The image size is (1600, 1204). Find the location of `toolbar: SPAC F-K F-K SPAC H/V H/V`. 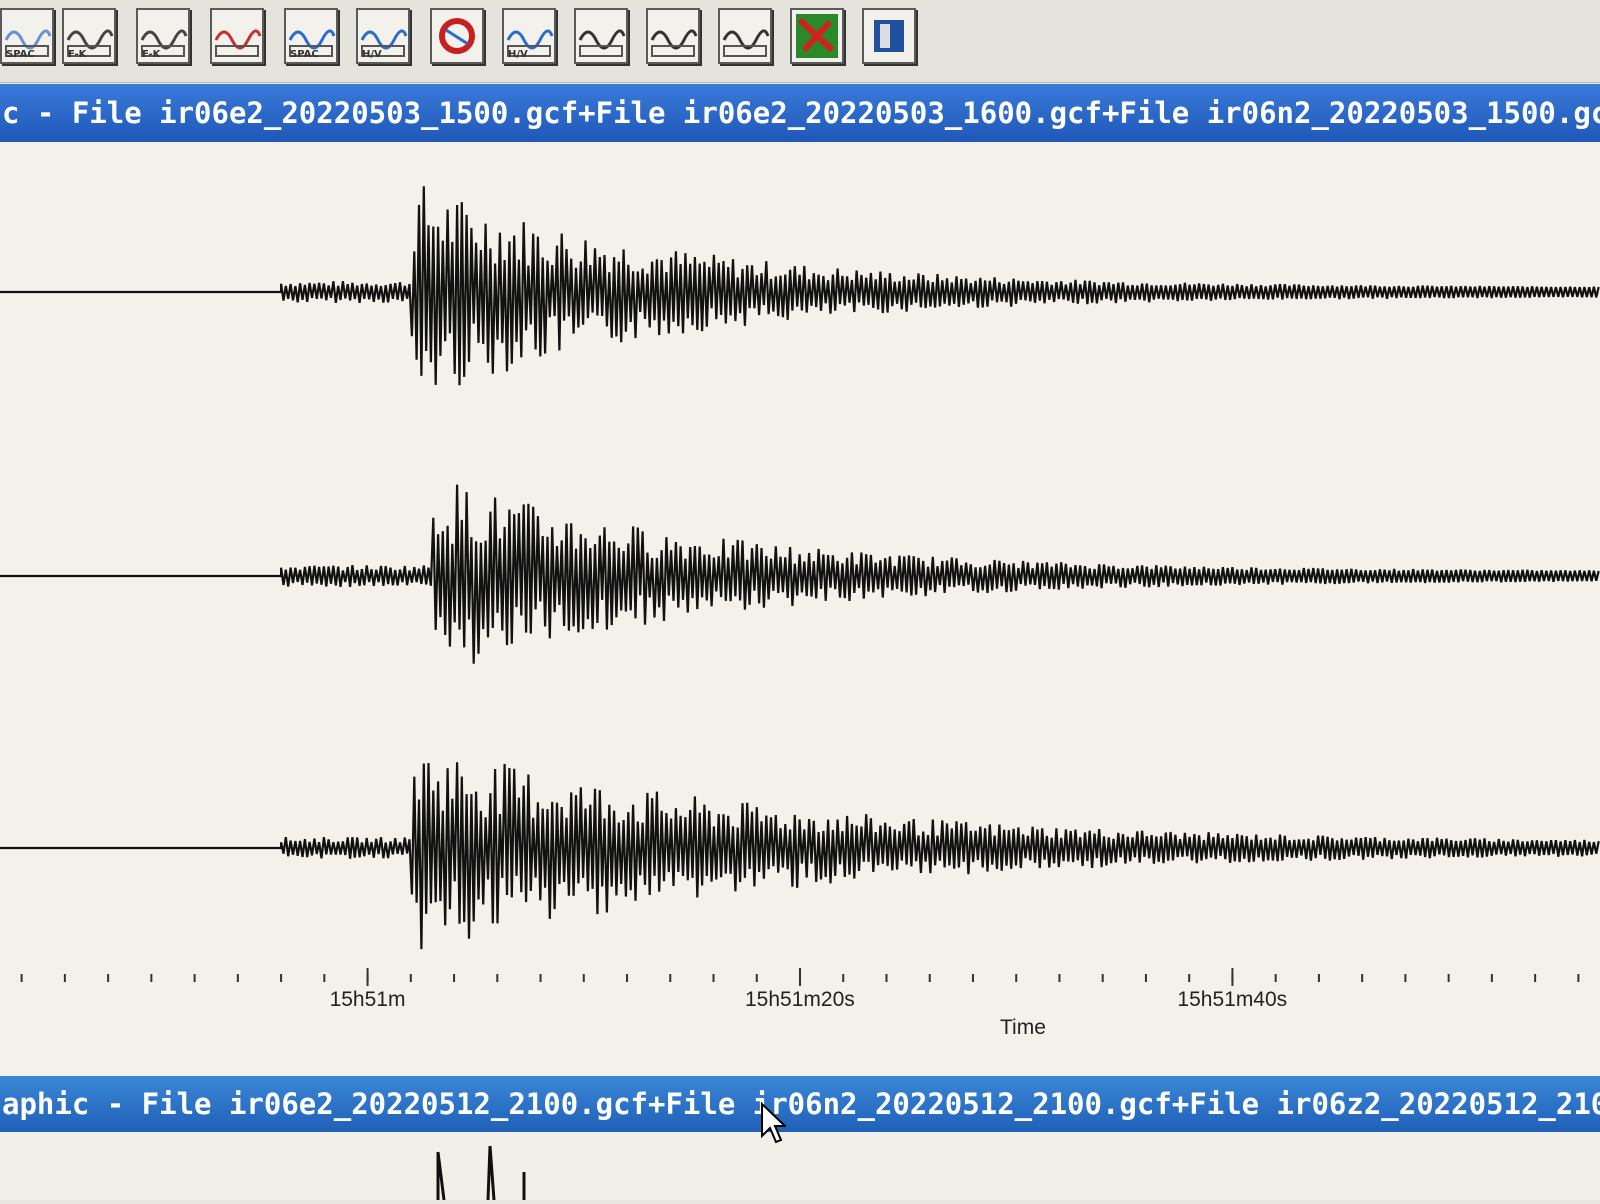

toolbar: SPAC F-K F-K SPAC H/V H/V is located at coordinates (800, 41).